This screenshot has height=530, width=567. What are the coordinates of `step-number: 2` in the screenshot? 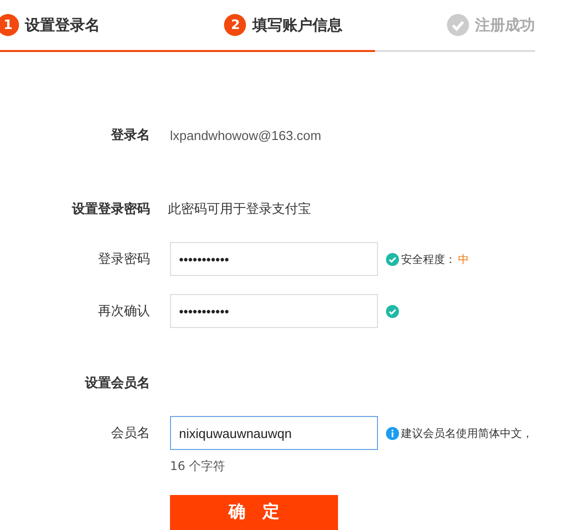 It's located at (235, 25).